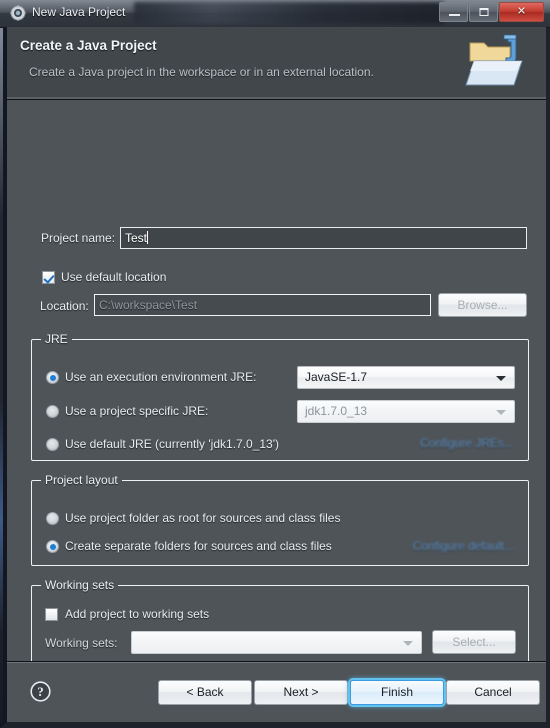 The image size is (550, 728). Describe the element at coordinates (161, 377) in the screenshot. I see `label-use-execution-environment-jre: Use an execution environment JRE:` at that location.